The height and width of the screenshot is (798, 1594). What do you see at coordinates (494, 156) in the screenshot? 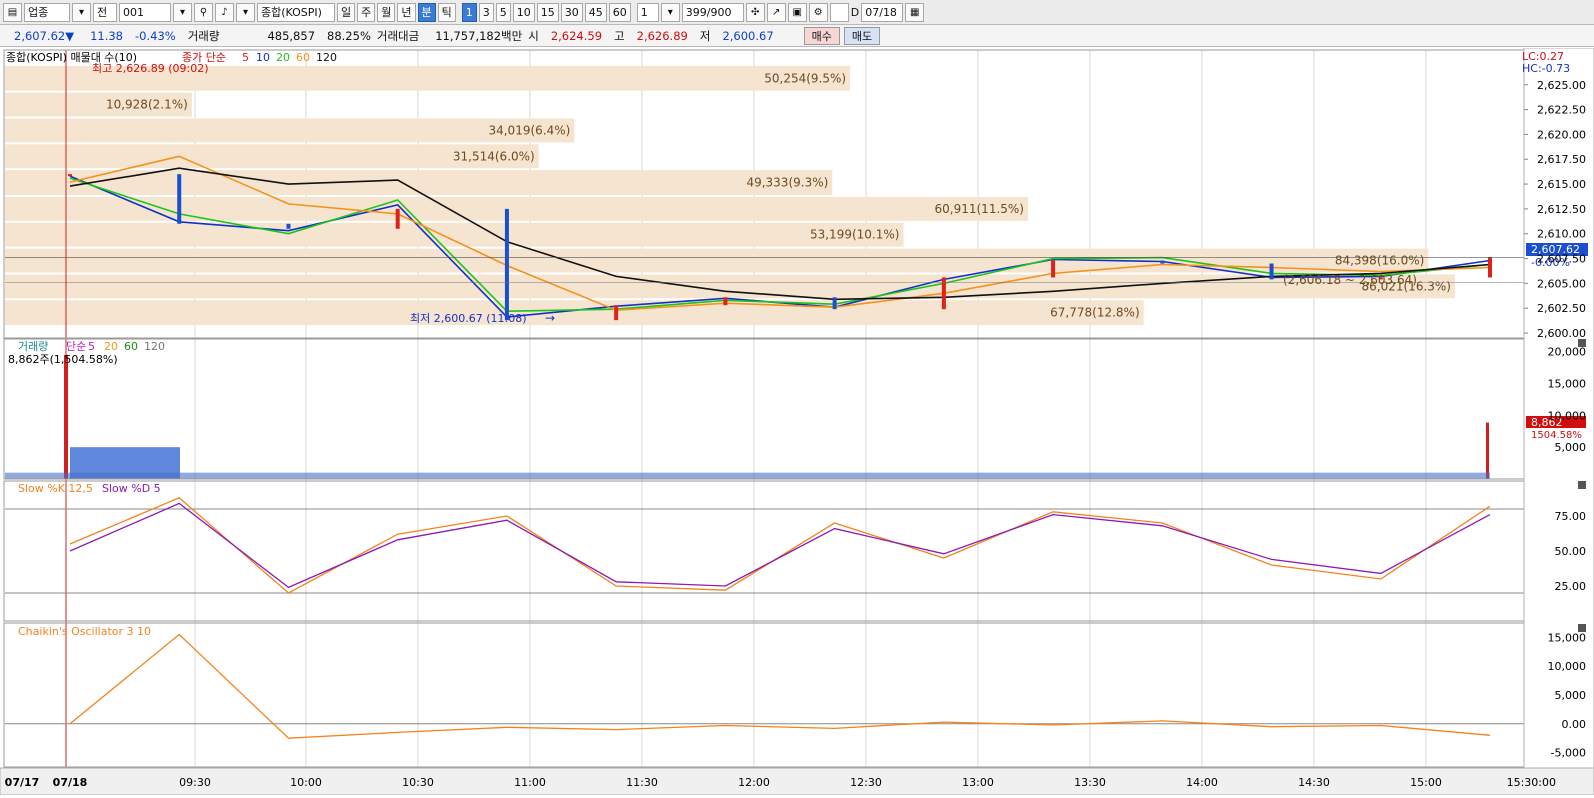
I see `volume-profile-label: 31,514(6.0%)` at bounding box center [494, 156].